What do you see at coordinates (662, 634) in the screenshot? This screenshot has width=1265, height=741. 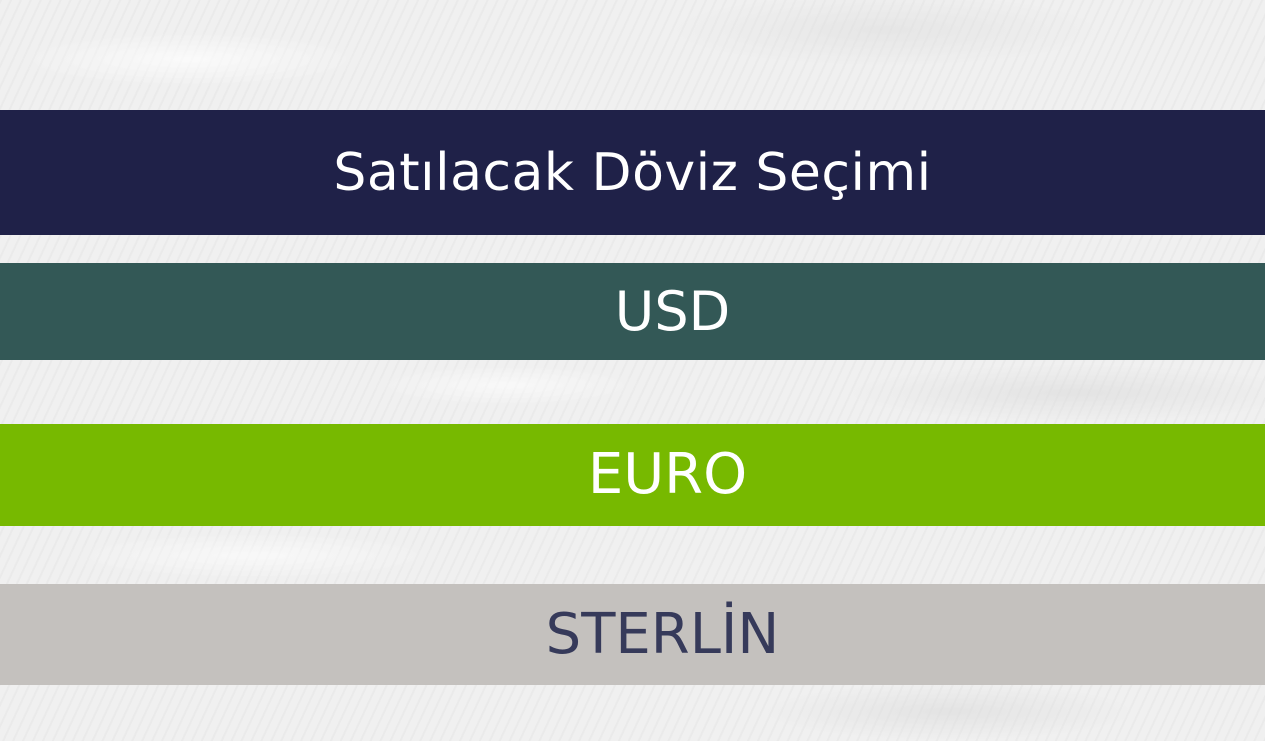 I see `sterlin-option-label: STERLİN` at bounding box center [662, 634].